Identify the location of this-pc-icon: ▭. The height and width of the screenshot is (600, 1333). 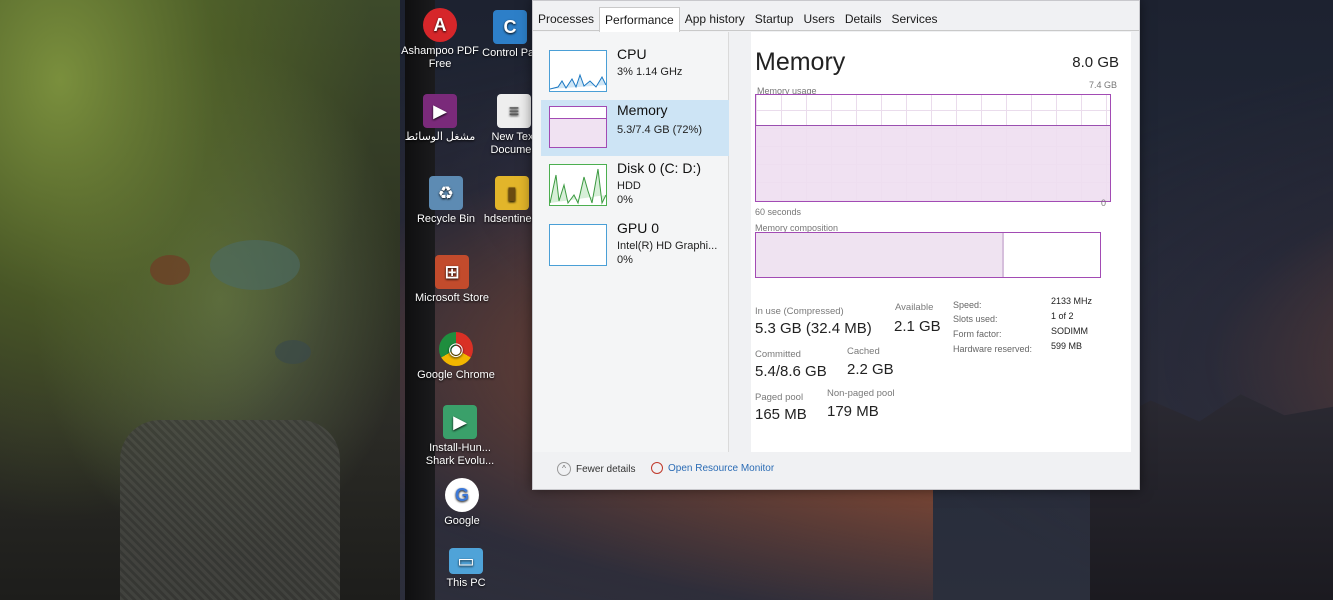
(466, 561).